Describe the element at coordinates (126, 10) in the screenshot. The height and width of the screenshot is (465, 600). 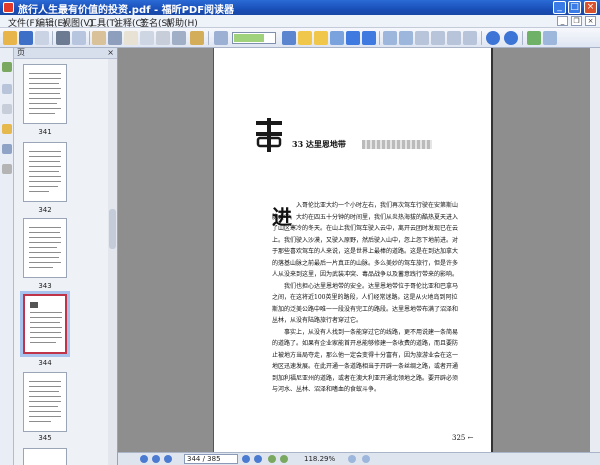
I see `window-title: 旅行人生最有价值的投资.pdf - 福昕PDF阅读器` at that location.